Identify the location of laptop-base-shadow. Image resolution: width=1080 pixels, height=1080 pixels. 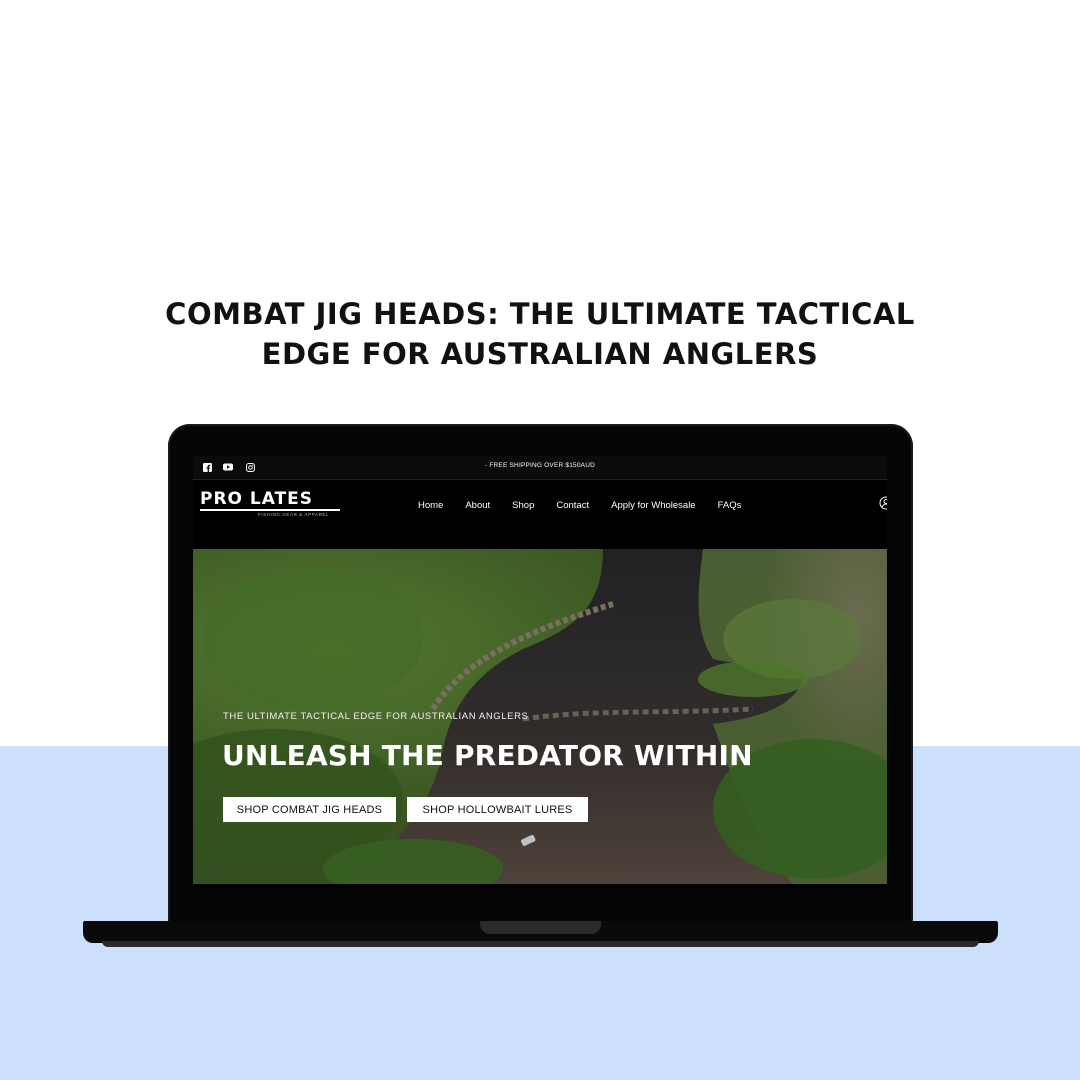
(540, 944).